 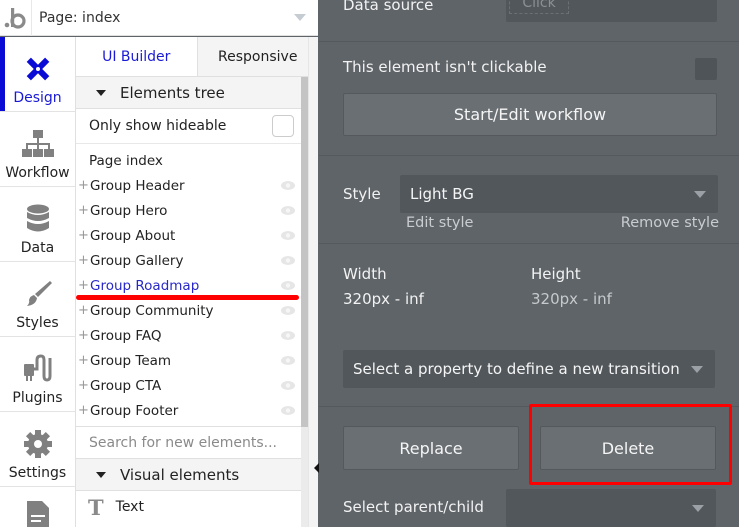 I want to click on only-show-hideable-checkbox, so click(x=283, y=126).